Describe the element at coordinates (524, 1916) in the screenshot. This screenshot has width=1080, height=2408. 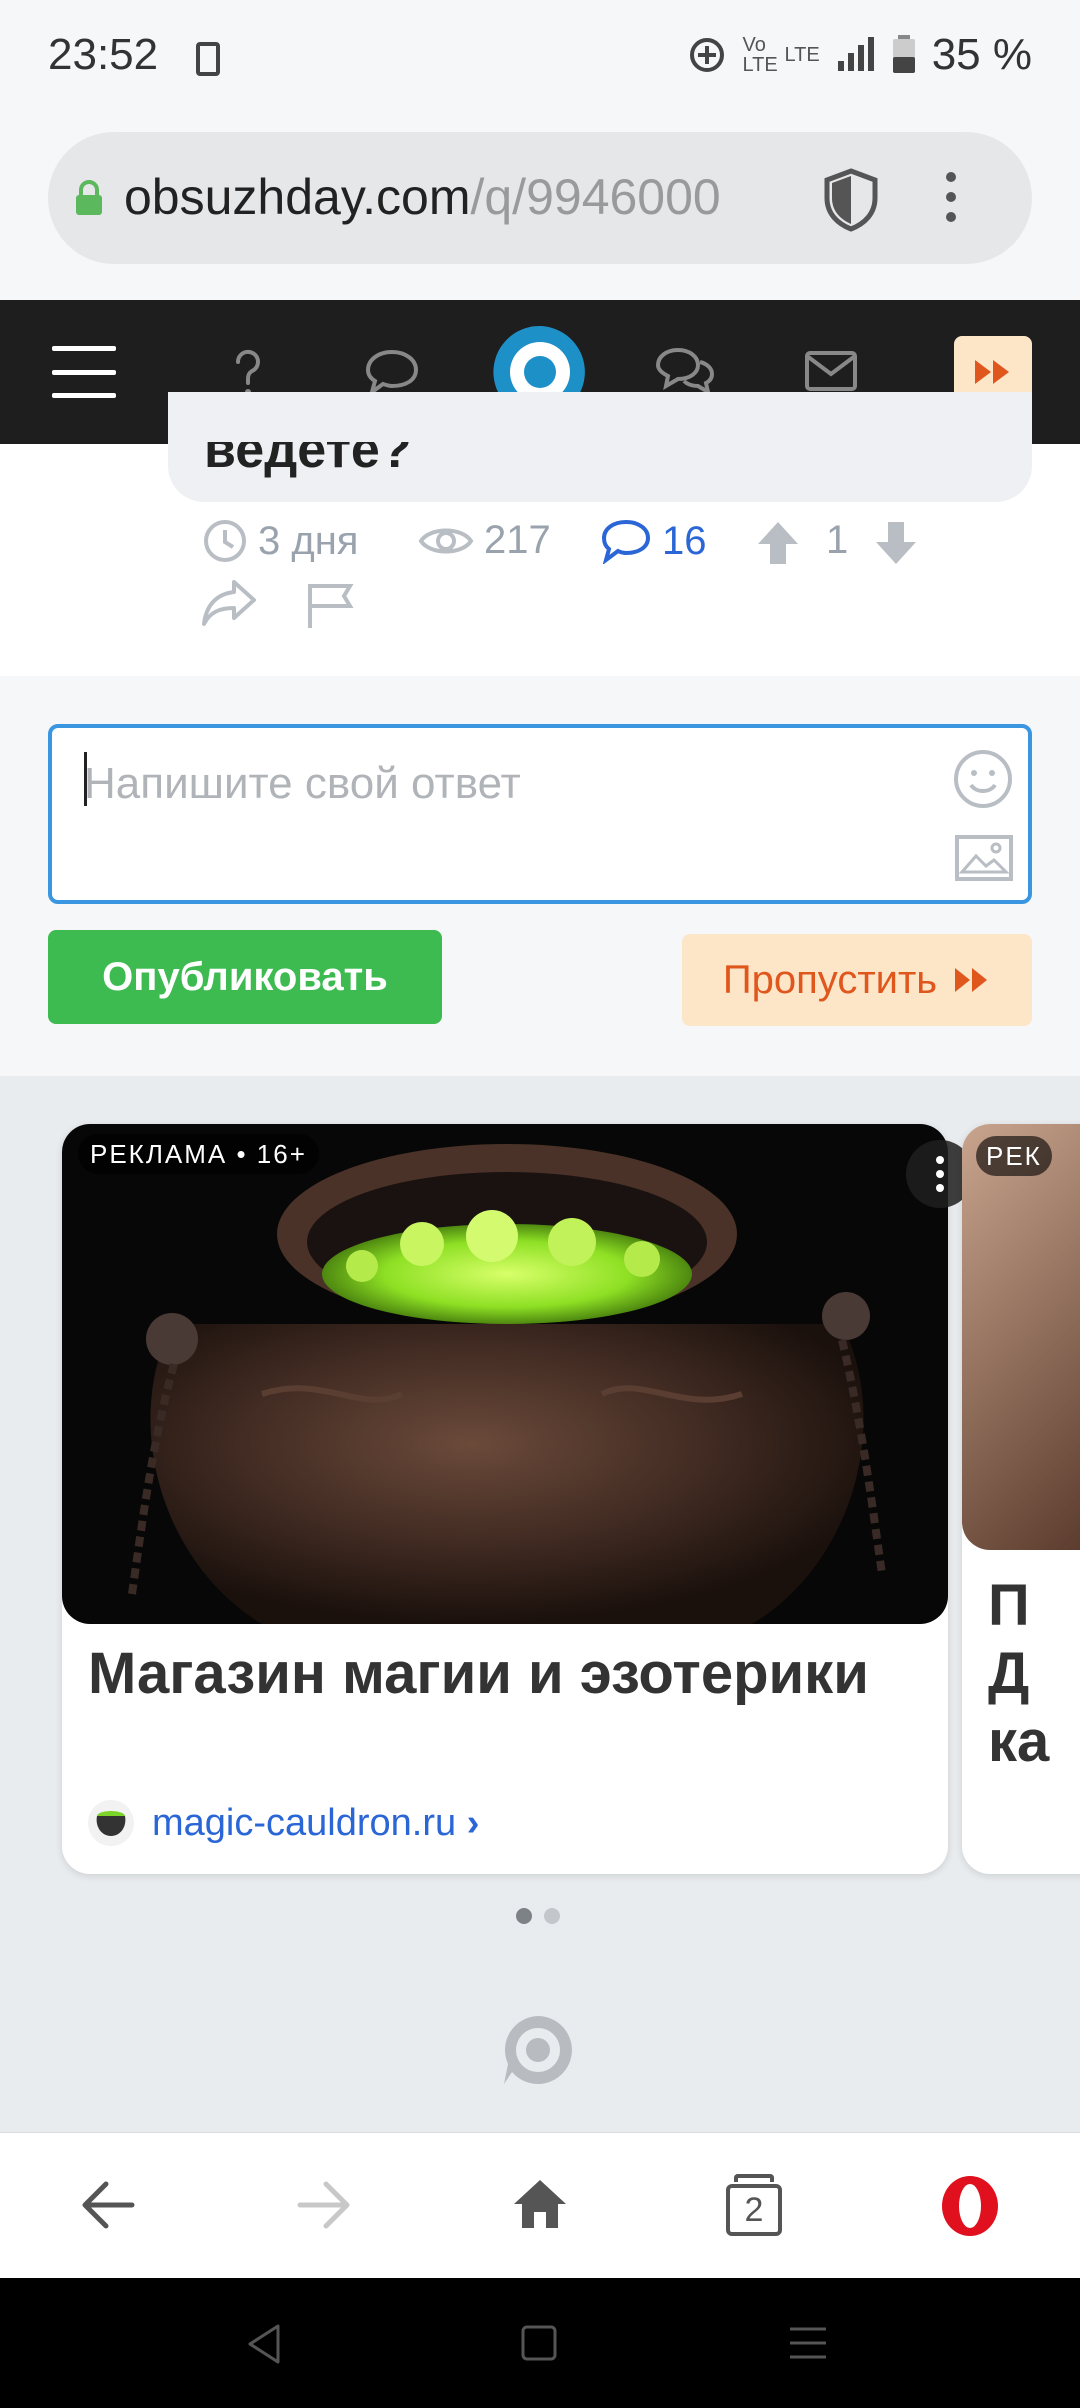
I see `carousel-dot-active` at that location.